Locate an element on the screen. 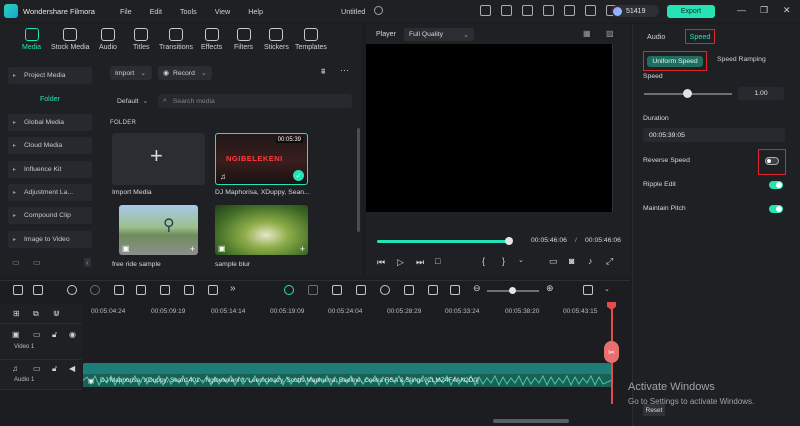 This screenshot has height=426, width=800. search-input: ⌕ Search media is located at coordinates (255, 101).